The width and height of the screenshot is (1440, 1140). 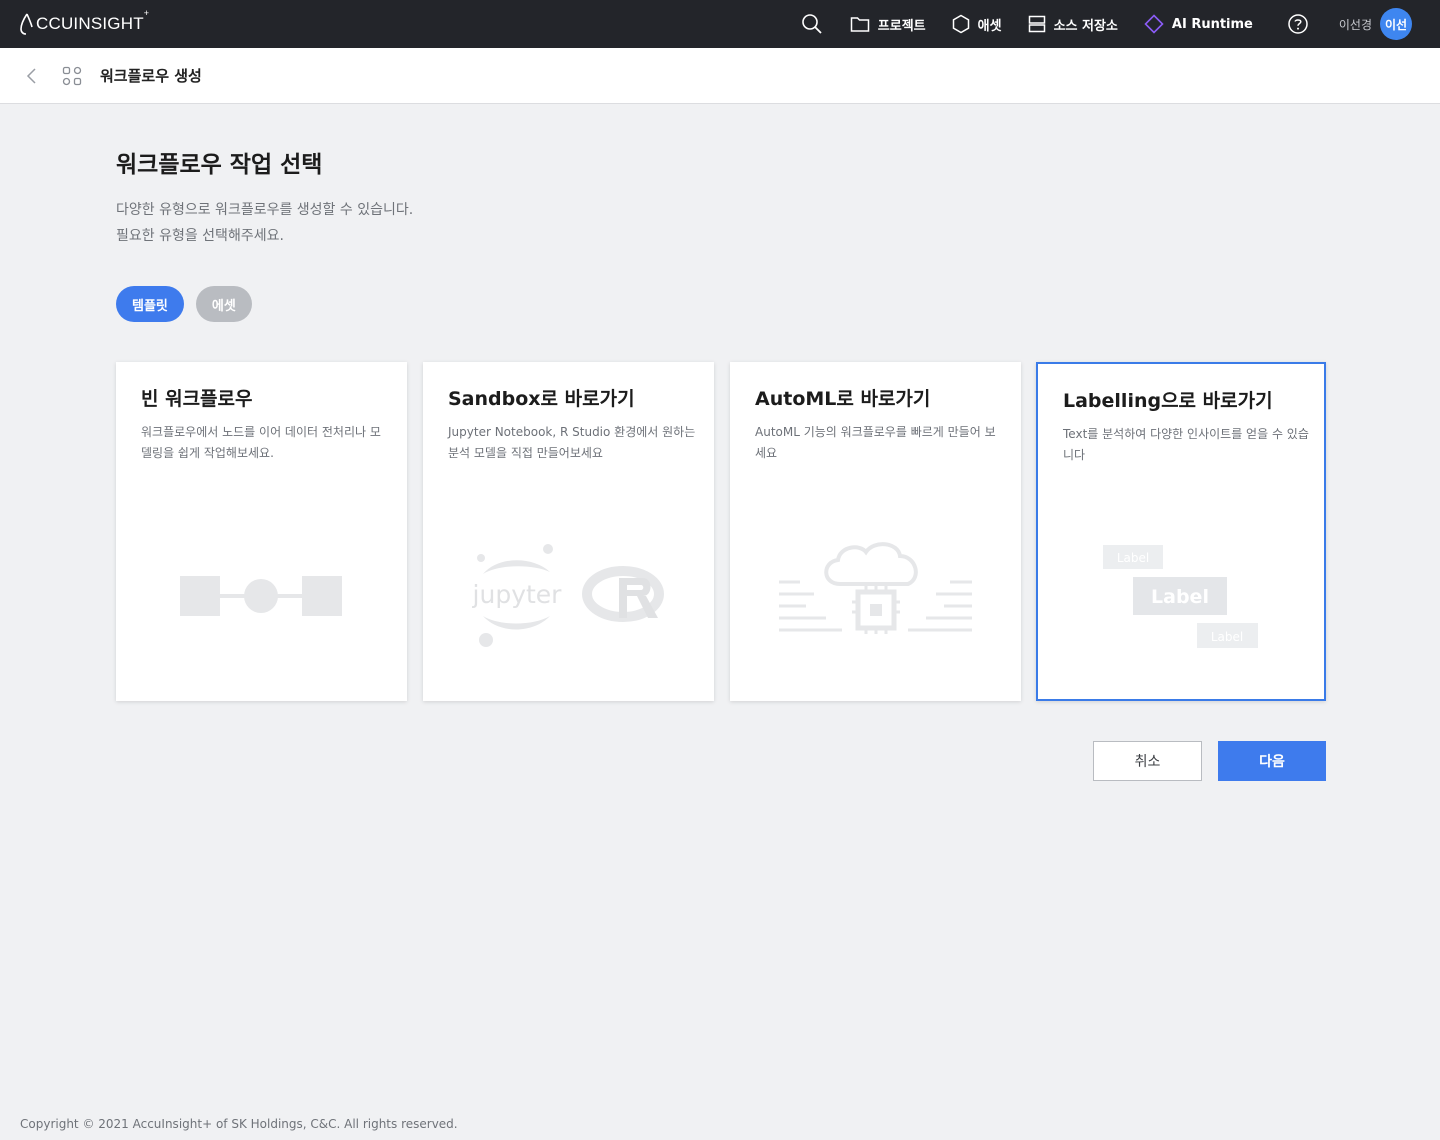 What do you see at coordinates (190, 304) in the screenshot?
I see `type-tabs: 템플릿 에셋` at bounding box center [190, 304].